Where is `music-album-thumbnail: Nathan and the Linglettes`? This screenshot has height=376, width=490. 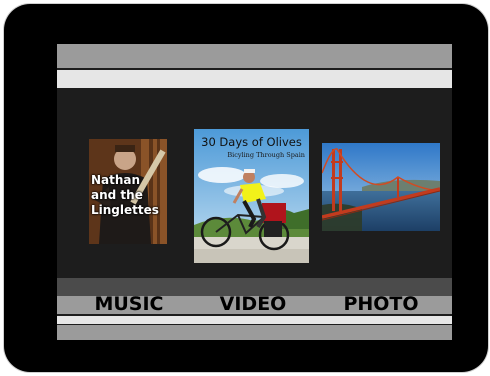
music-album-thumbnail: Nathan and the Linglettes is located at coordinates (128, 191).